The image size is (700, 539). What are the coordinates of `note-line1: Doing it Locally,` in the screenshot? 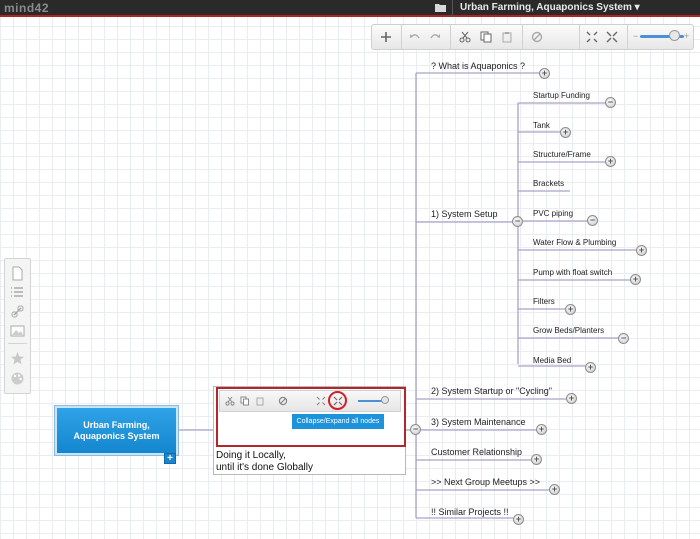 It's located at (251, 455).